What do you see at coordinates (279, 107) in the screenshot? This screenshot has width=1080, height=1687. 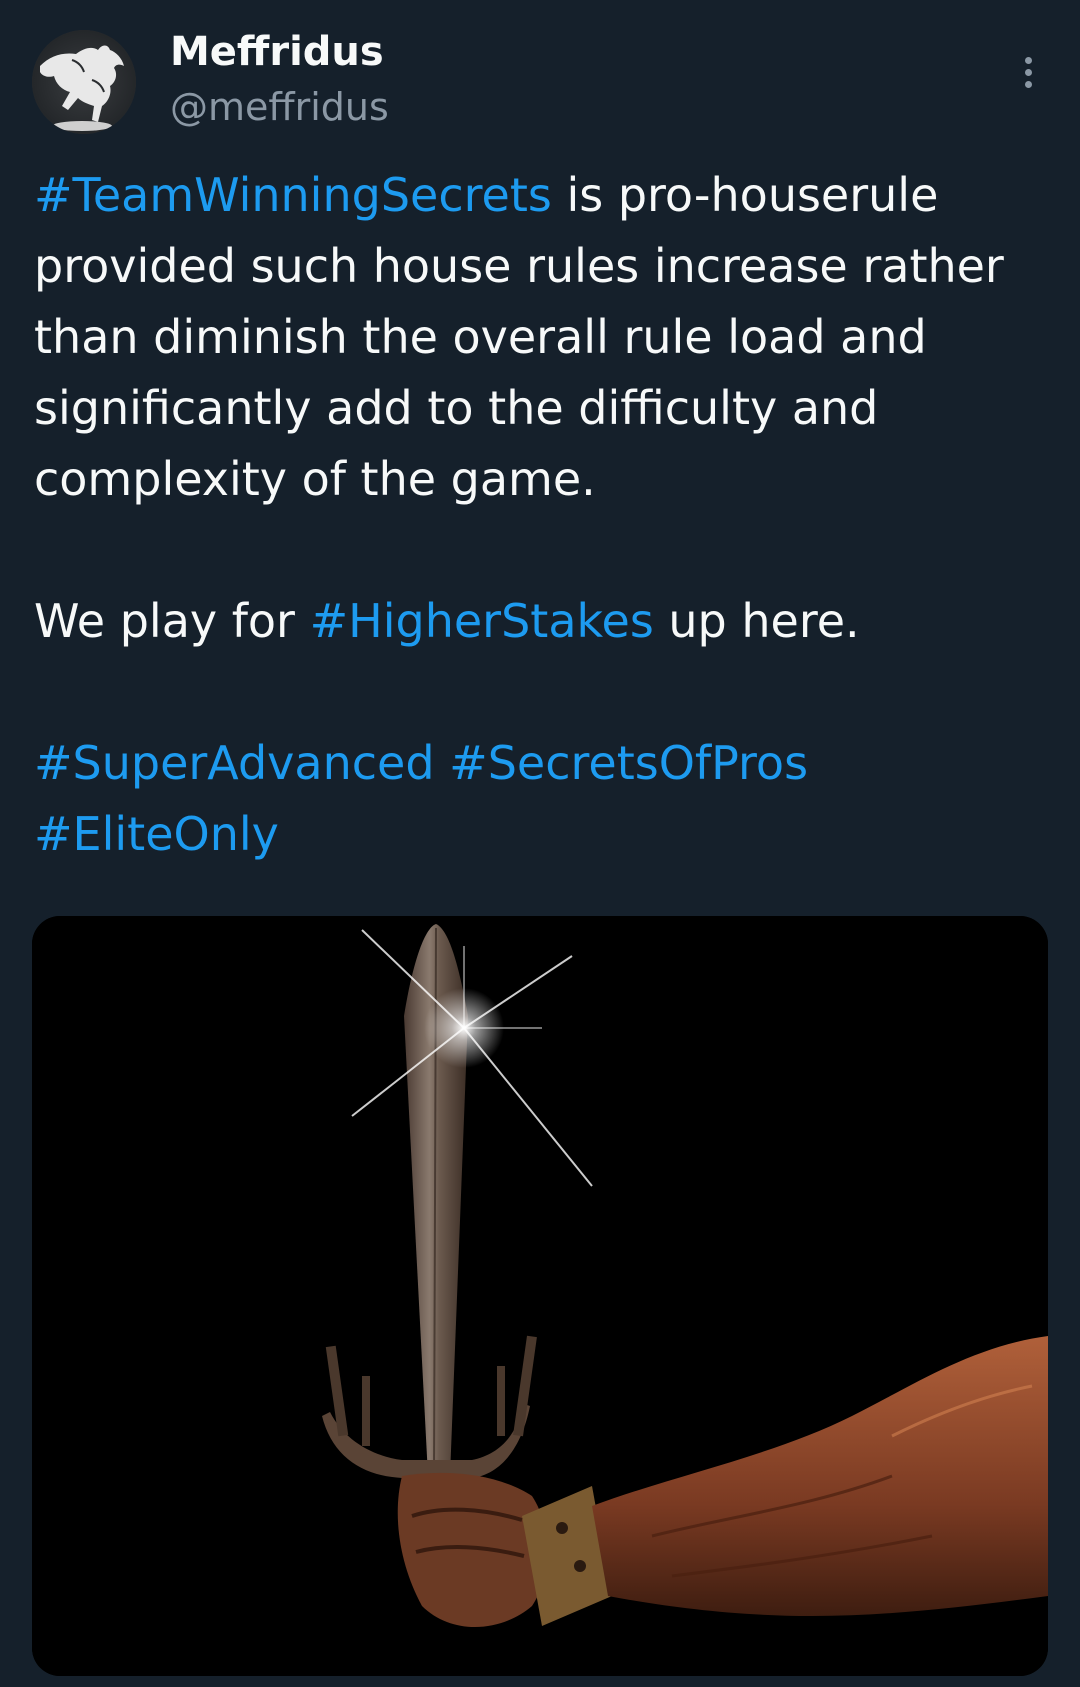 I see `author-handle: @meffridus` at bounding box center [279, 107].